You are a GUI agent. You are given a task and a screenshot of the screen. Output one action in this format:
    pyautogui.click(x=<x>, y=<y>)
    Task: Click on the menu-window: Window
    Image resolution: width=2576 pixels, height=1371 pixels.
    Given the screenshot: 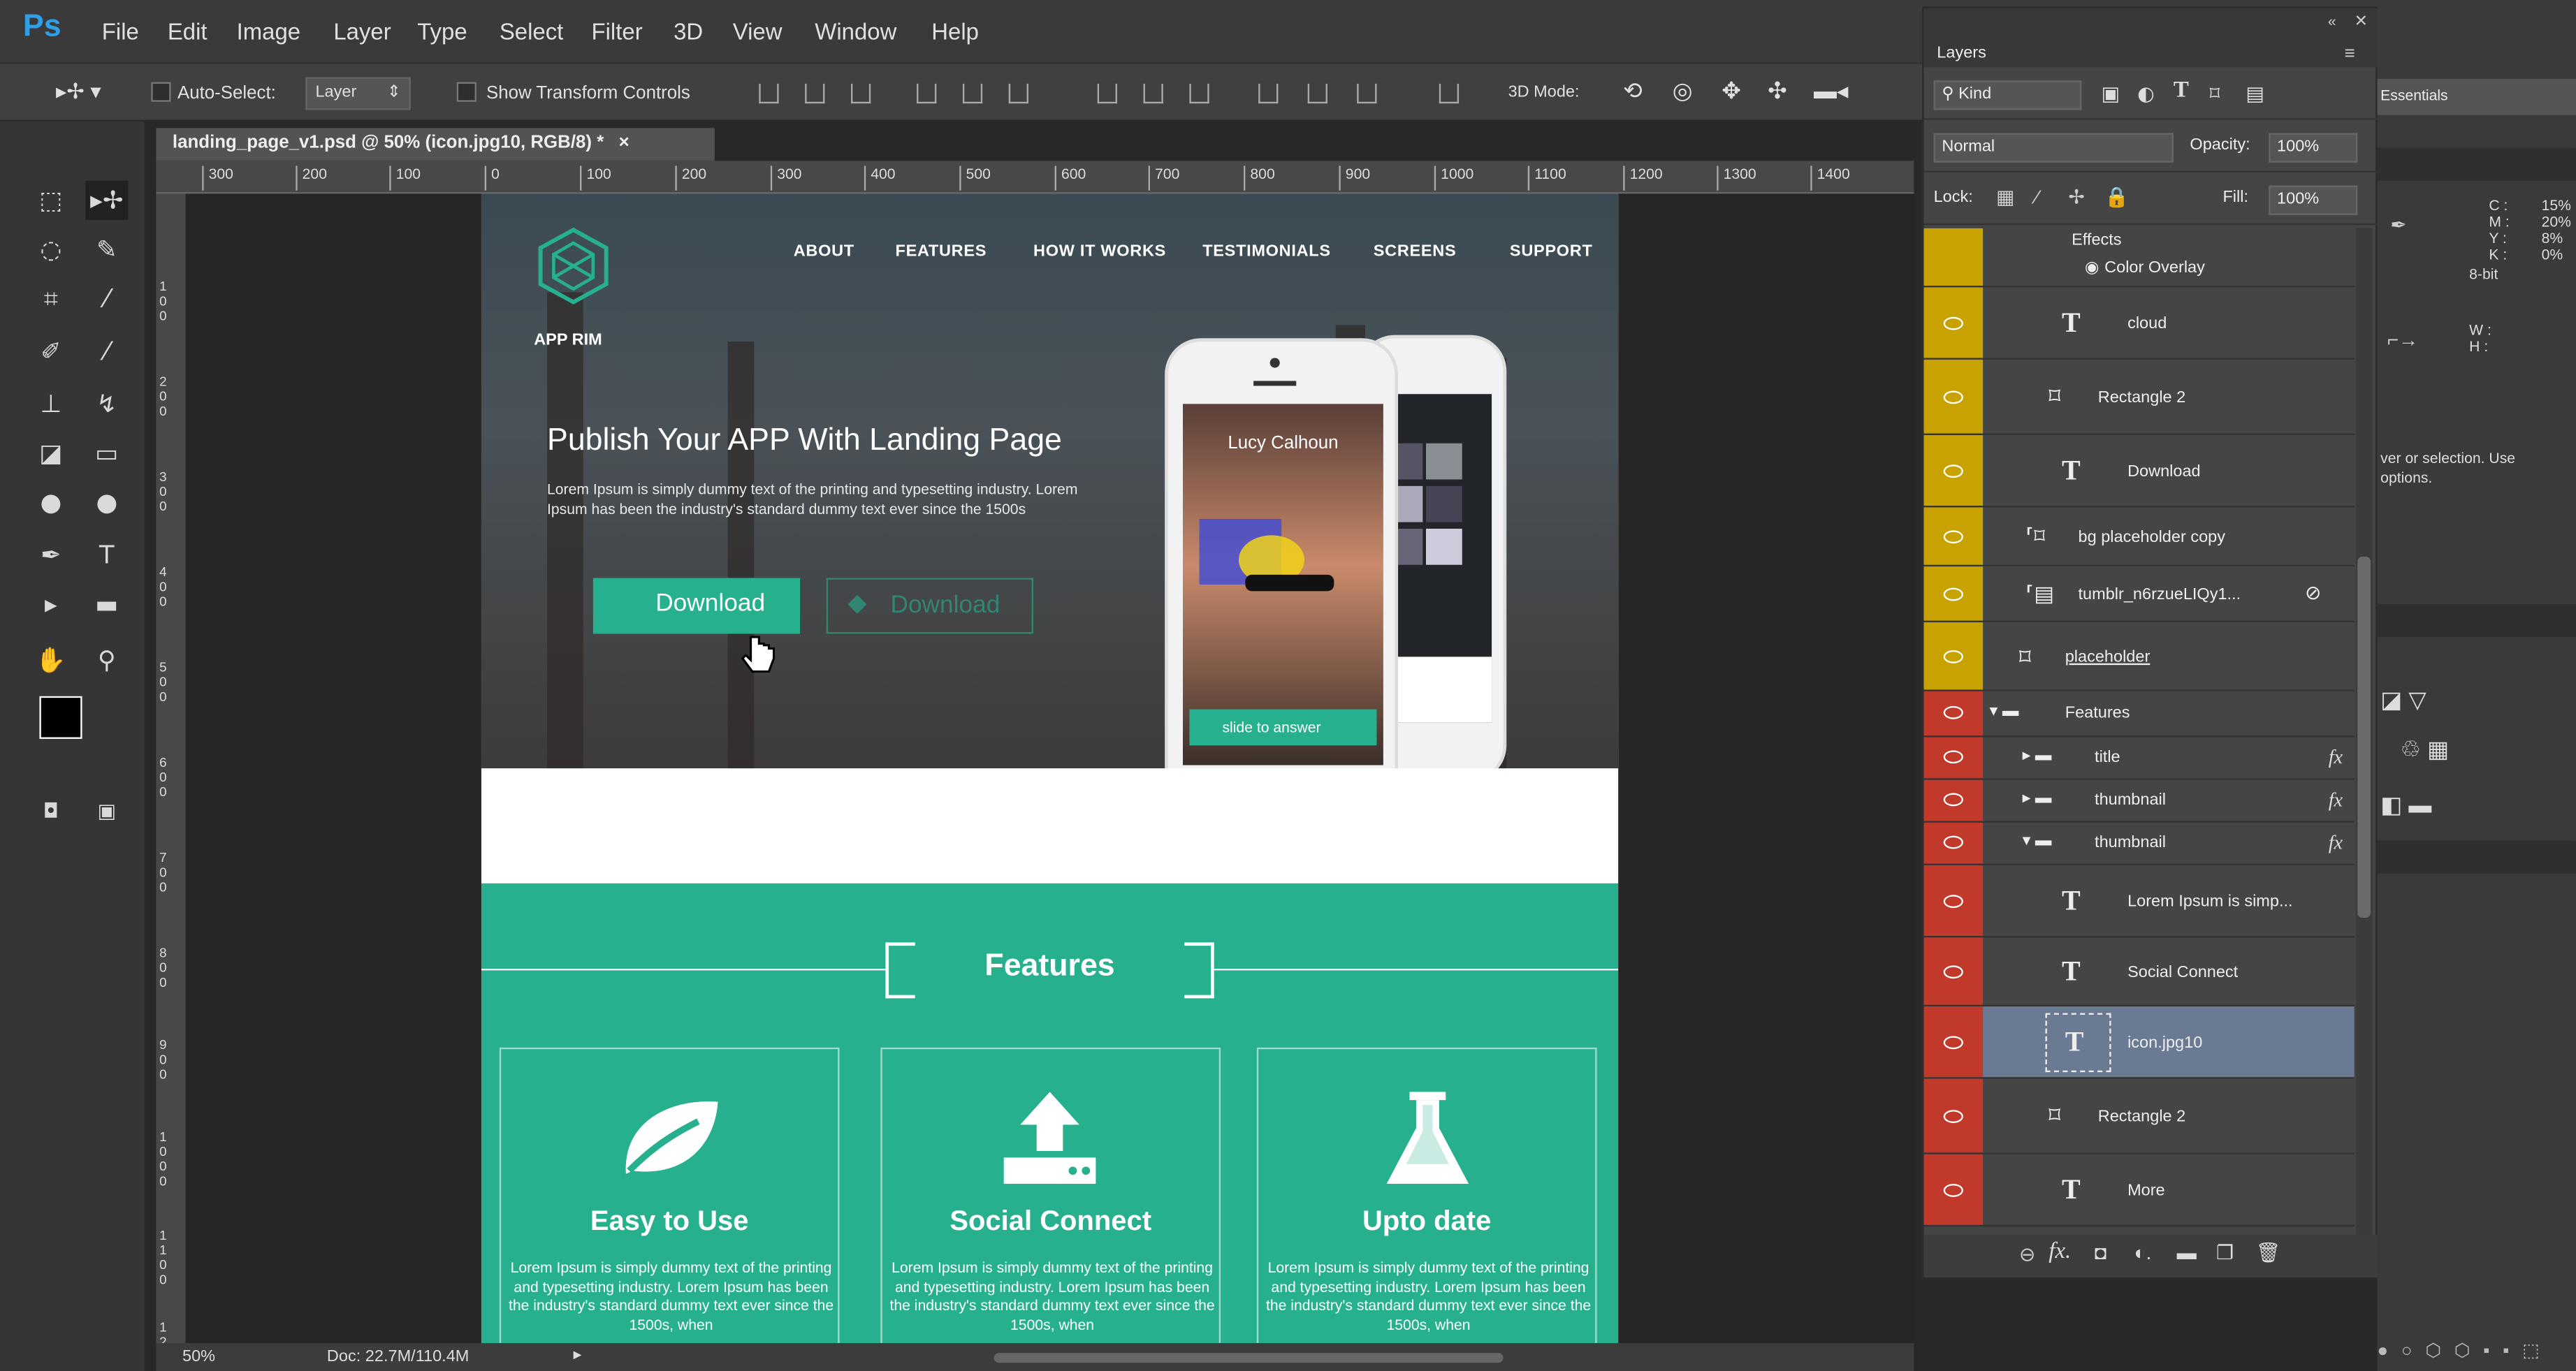 What is the action you would take?
    pyautogui.click(x=855, y=31)
    